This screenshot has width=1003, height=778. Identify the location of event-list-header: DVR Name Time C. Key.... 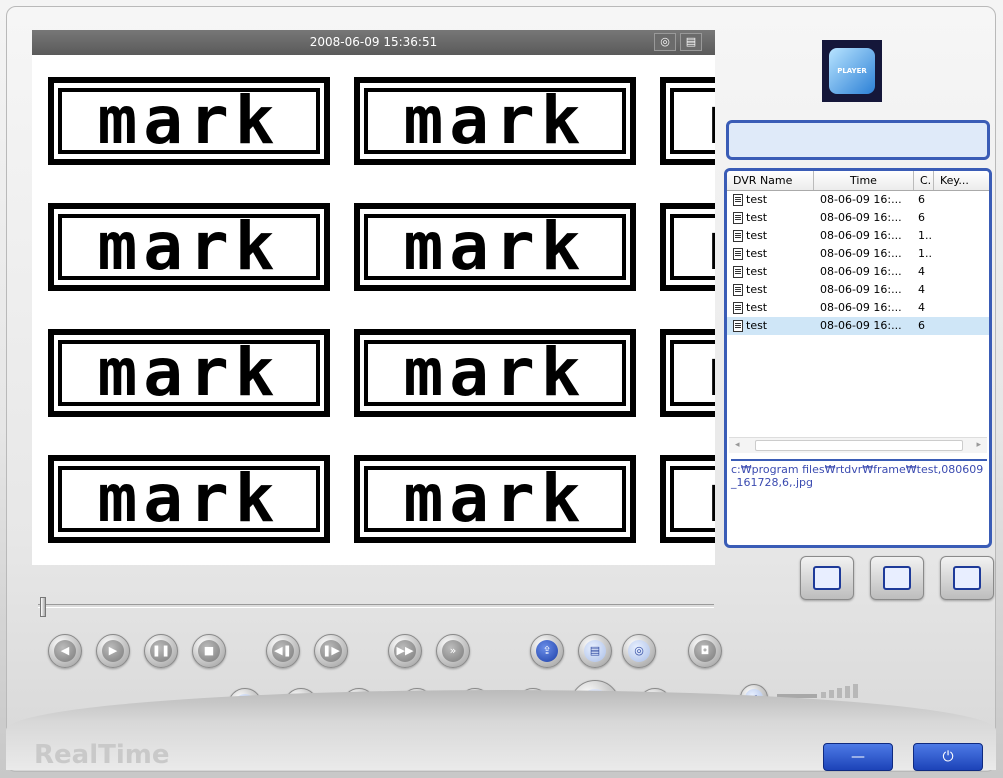
(858, 181).